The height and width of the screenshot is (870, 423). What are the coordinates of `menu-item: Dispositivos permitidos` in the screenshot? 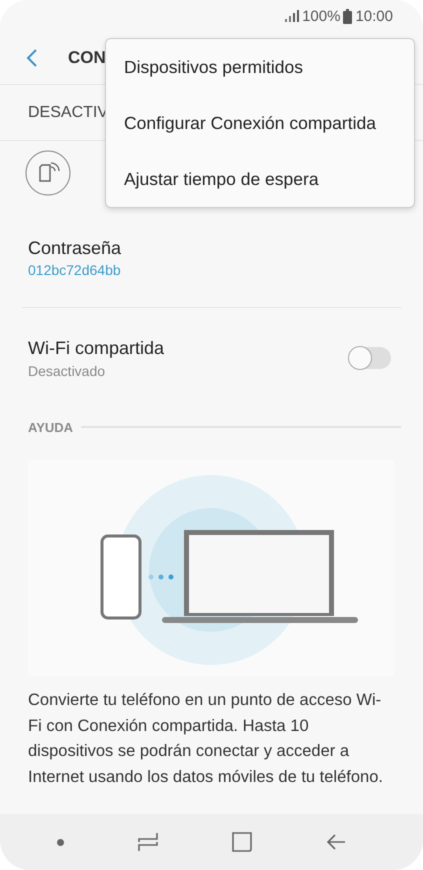 It's located at (260, 67).